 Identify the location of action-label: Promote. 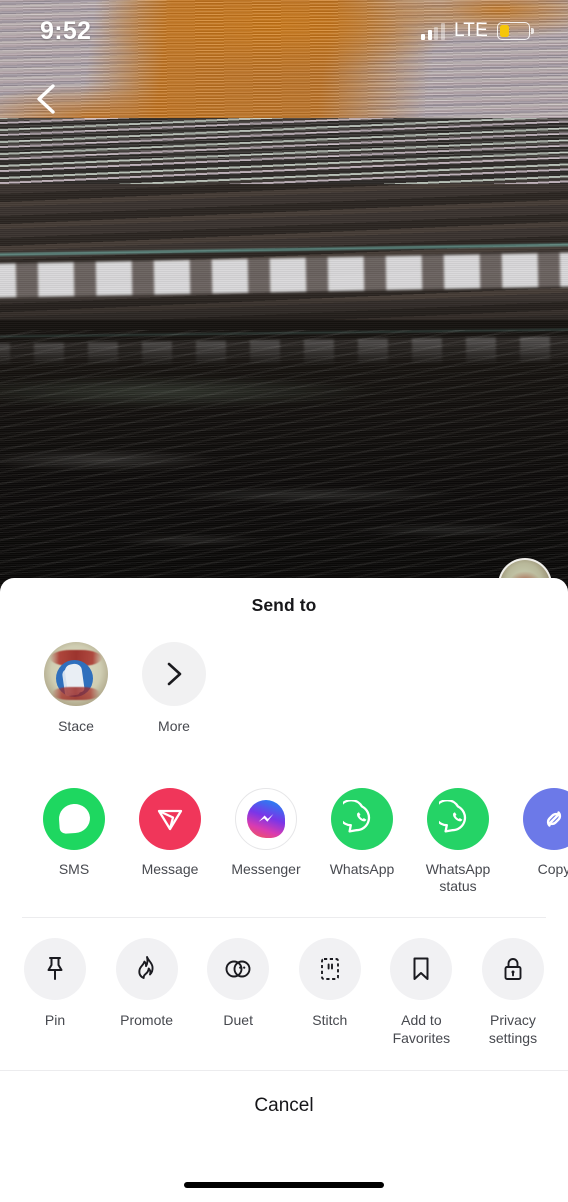
(147, 1019).